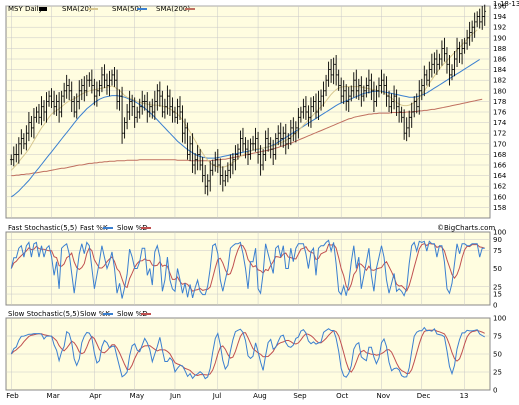 The image size is (519, 405). I want to click on fast-stochastic-tick-label-75: 75, so click(497, 251).